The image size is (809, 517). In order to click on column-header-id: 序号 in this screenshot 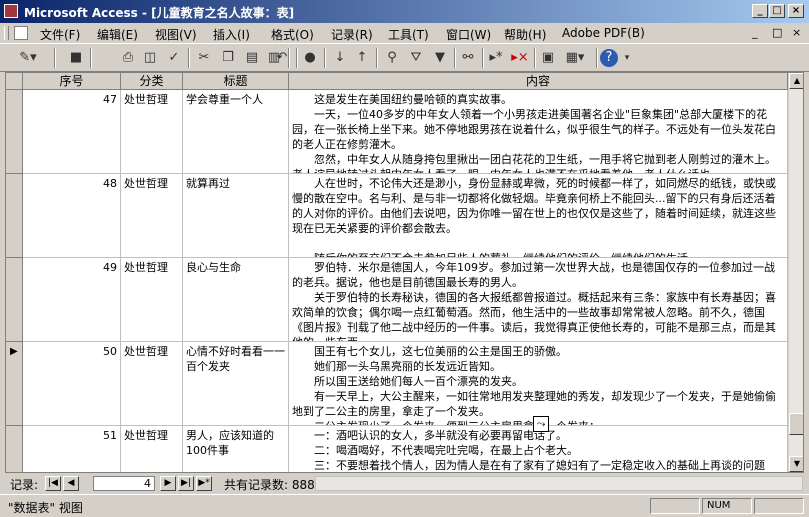, I will do `click(72, 81)`.